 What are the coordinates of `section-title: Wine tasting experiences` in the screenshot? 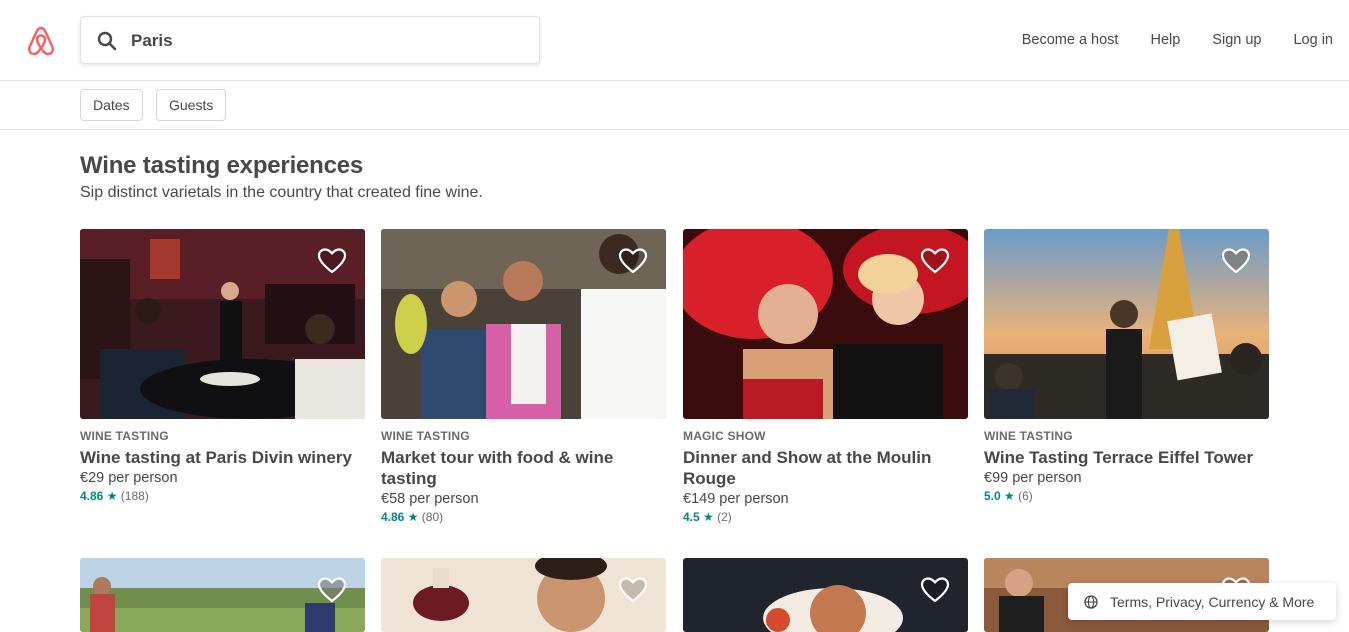 It's located at (222, 165).